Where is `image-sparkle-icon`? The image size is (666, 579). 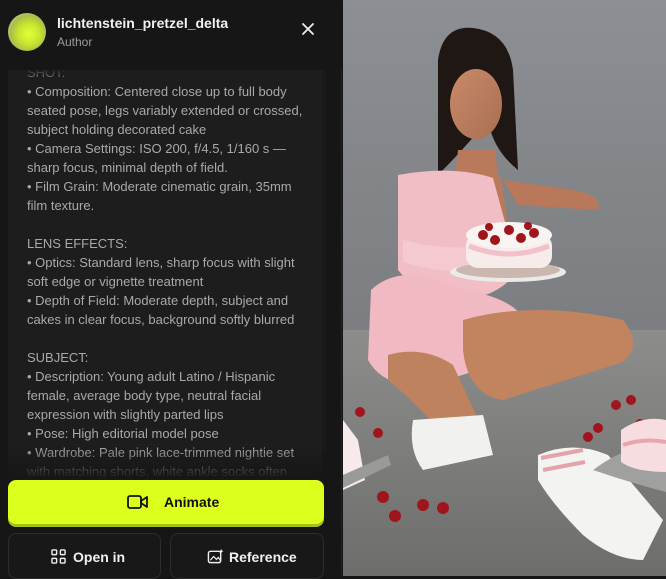
image-sparkle-icon is located at coordinates (215, 556).